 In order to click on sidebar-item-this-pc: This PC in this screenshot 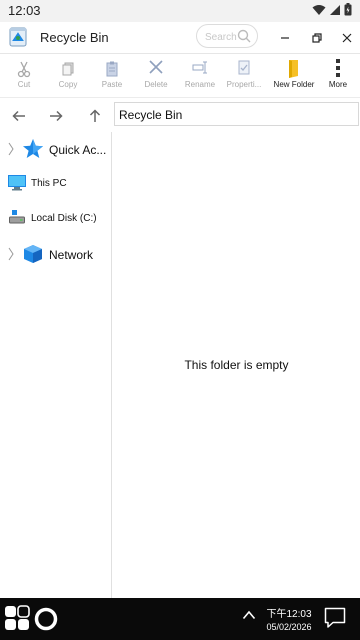, I will do `click(56, 183)`.